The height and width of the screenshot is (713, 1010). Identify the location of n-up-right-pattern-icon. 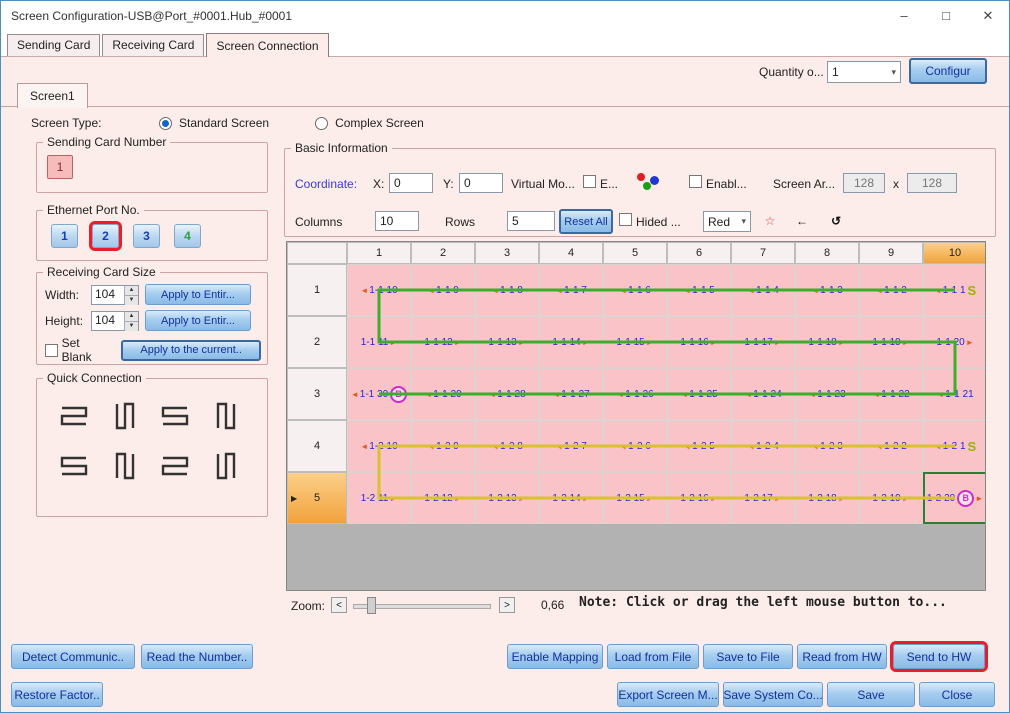
(125, 466).